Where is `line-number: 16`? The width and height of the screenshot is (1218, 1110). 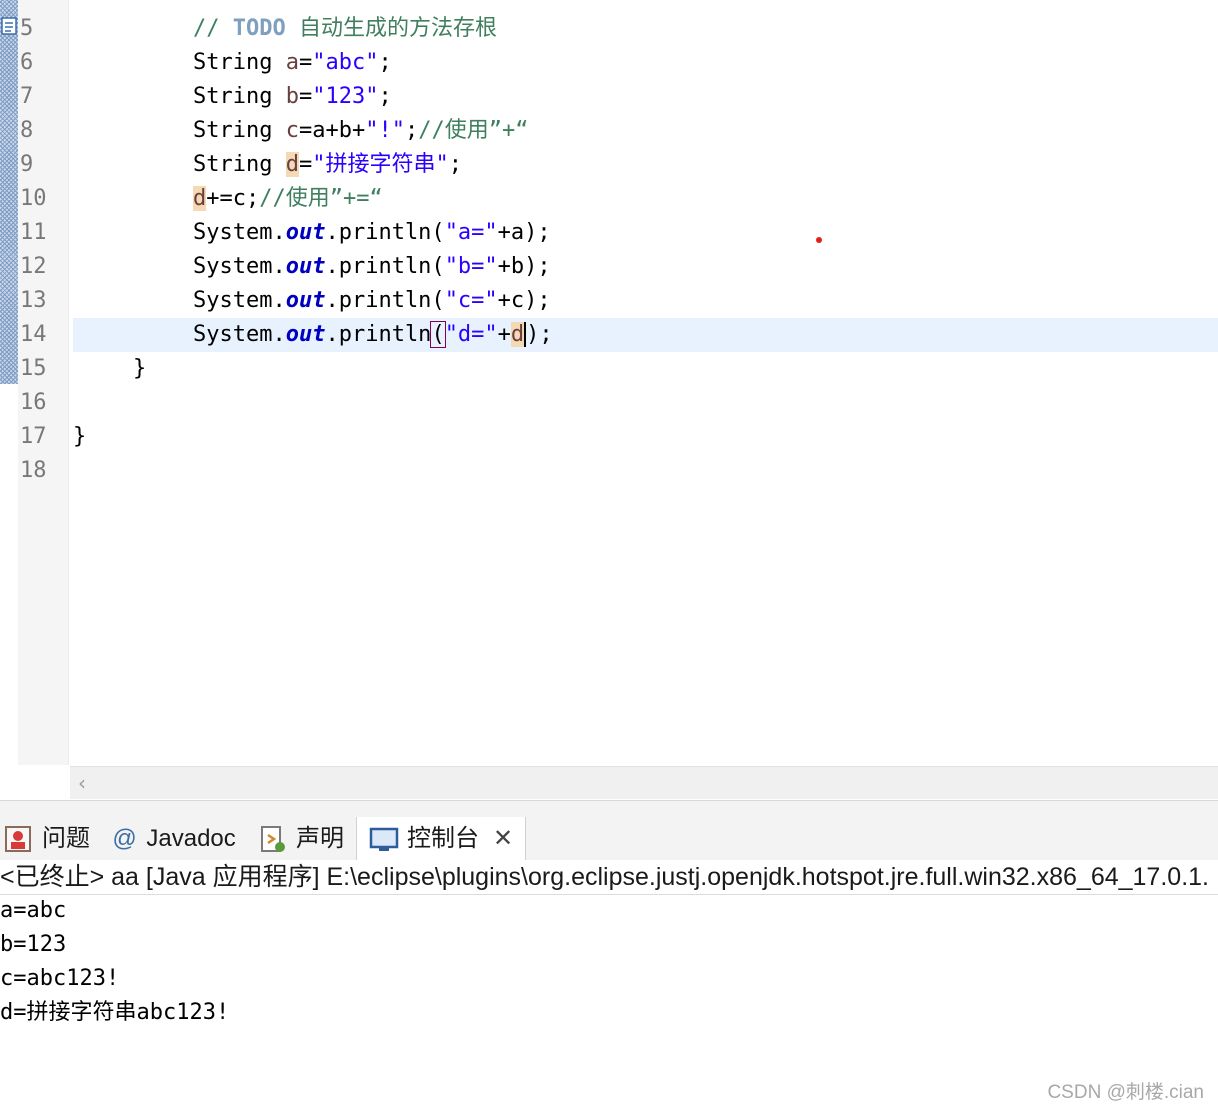
line-number: 16 is located at coordinates (33, 402).